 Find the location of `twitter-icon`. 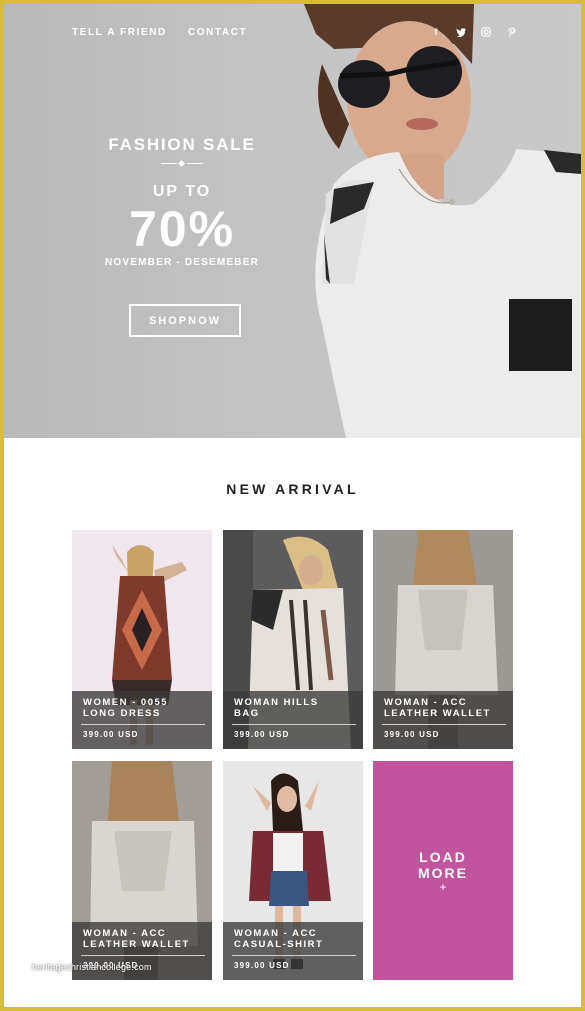

twitter-icon is located at coordinates (461, 32).